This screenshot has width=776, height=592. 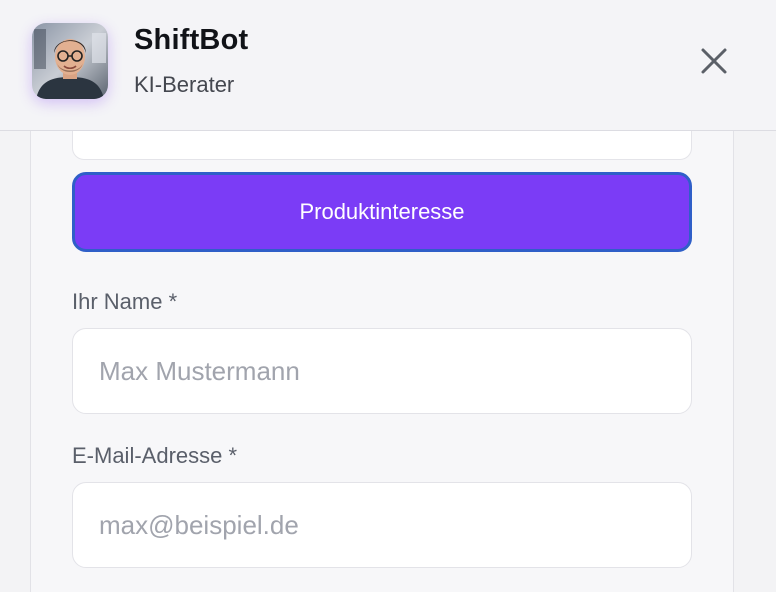 I want to click on name-input, so click(x=382, y=371).